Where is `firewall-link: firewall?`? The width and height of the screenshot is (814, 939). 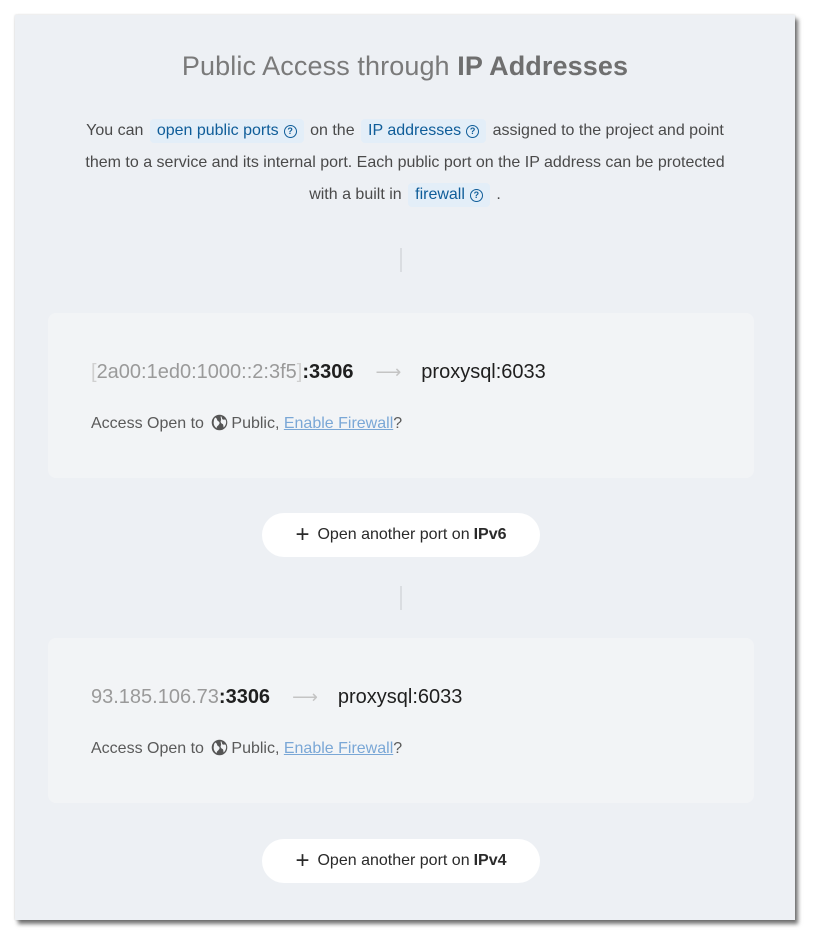 firewall-link: firewall? is located at coordinates (449, 195).